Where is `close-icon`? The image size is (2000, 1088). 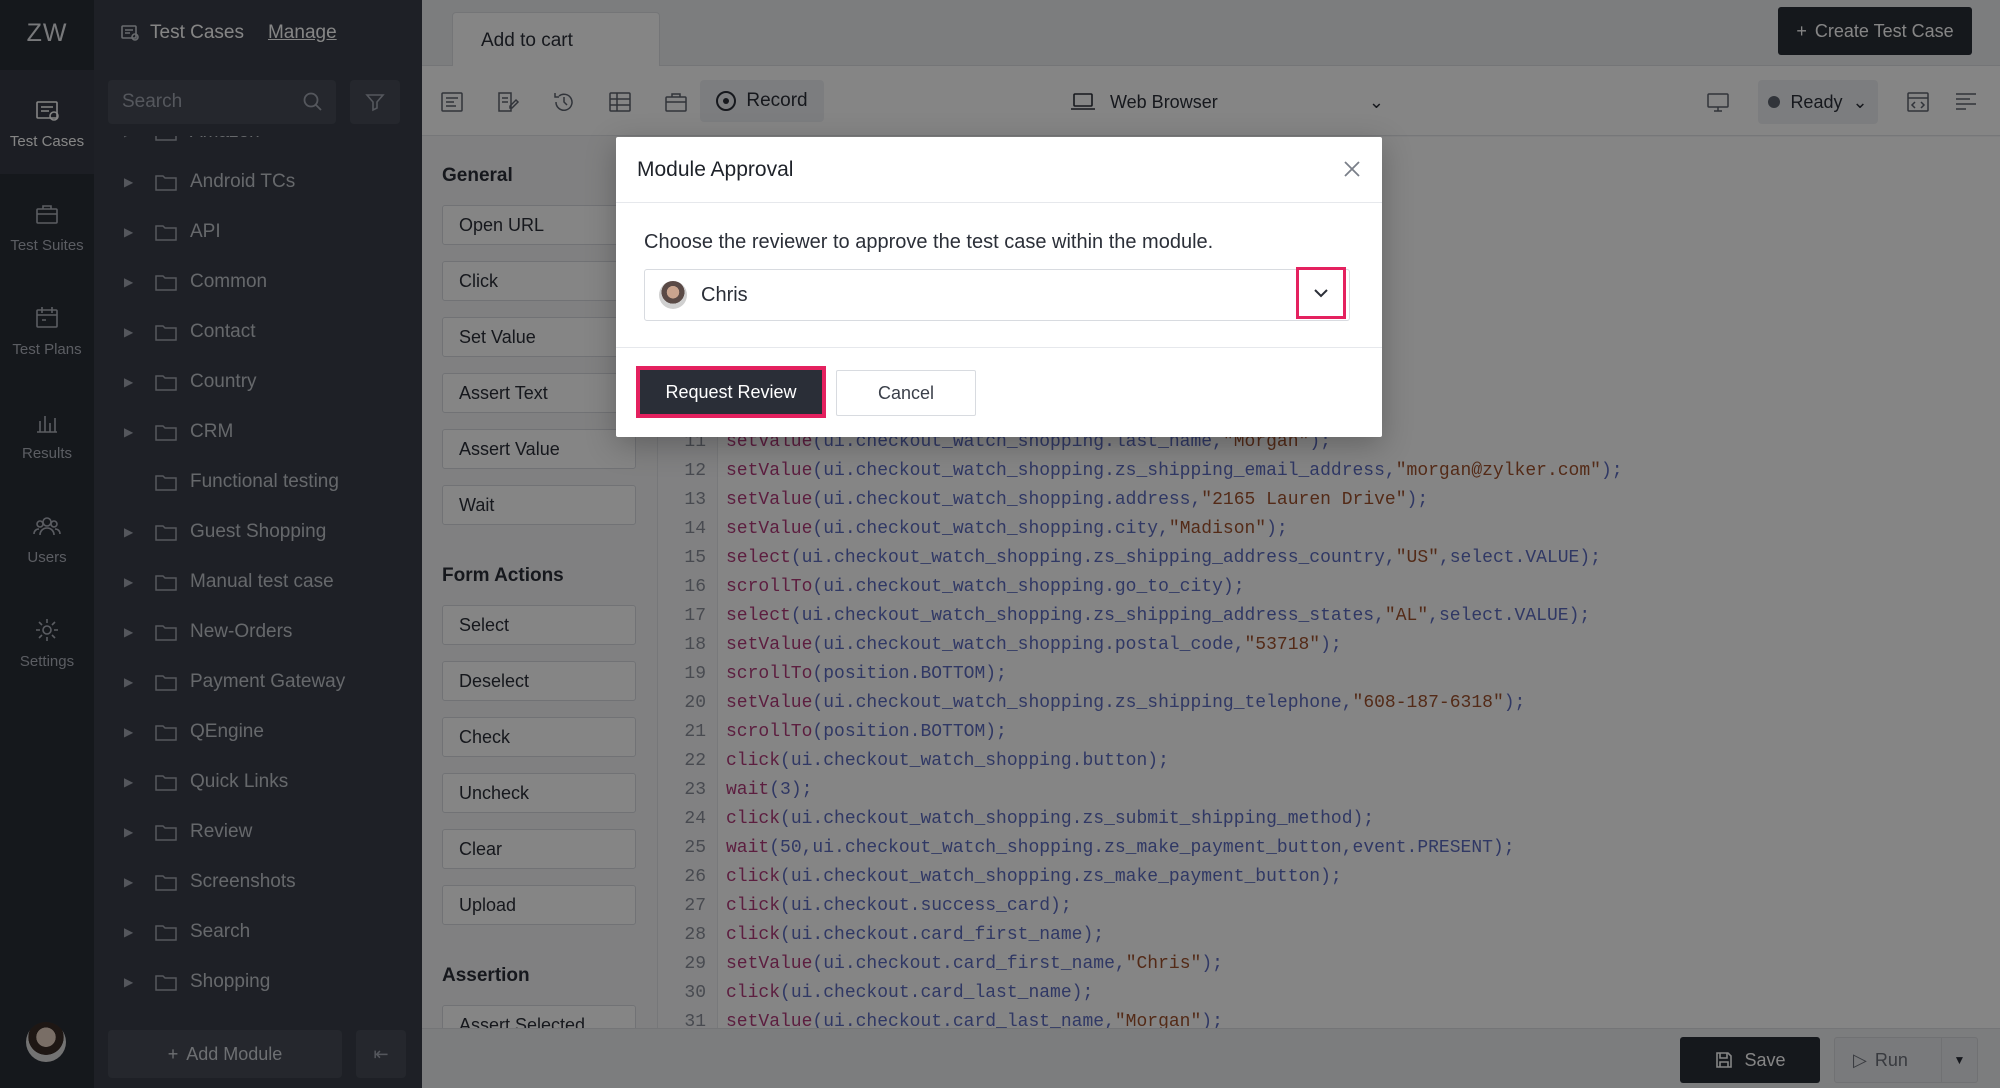 close-icon is located at coordinates (1352, 169).